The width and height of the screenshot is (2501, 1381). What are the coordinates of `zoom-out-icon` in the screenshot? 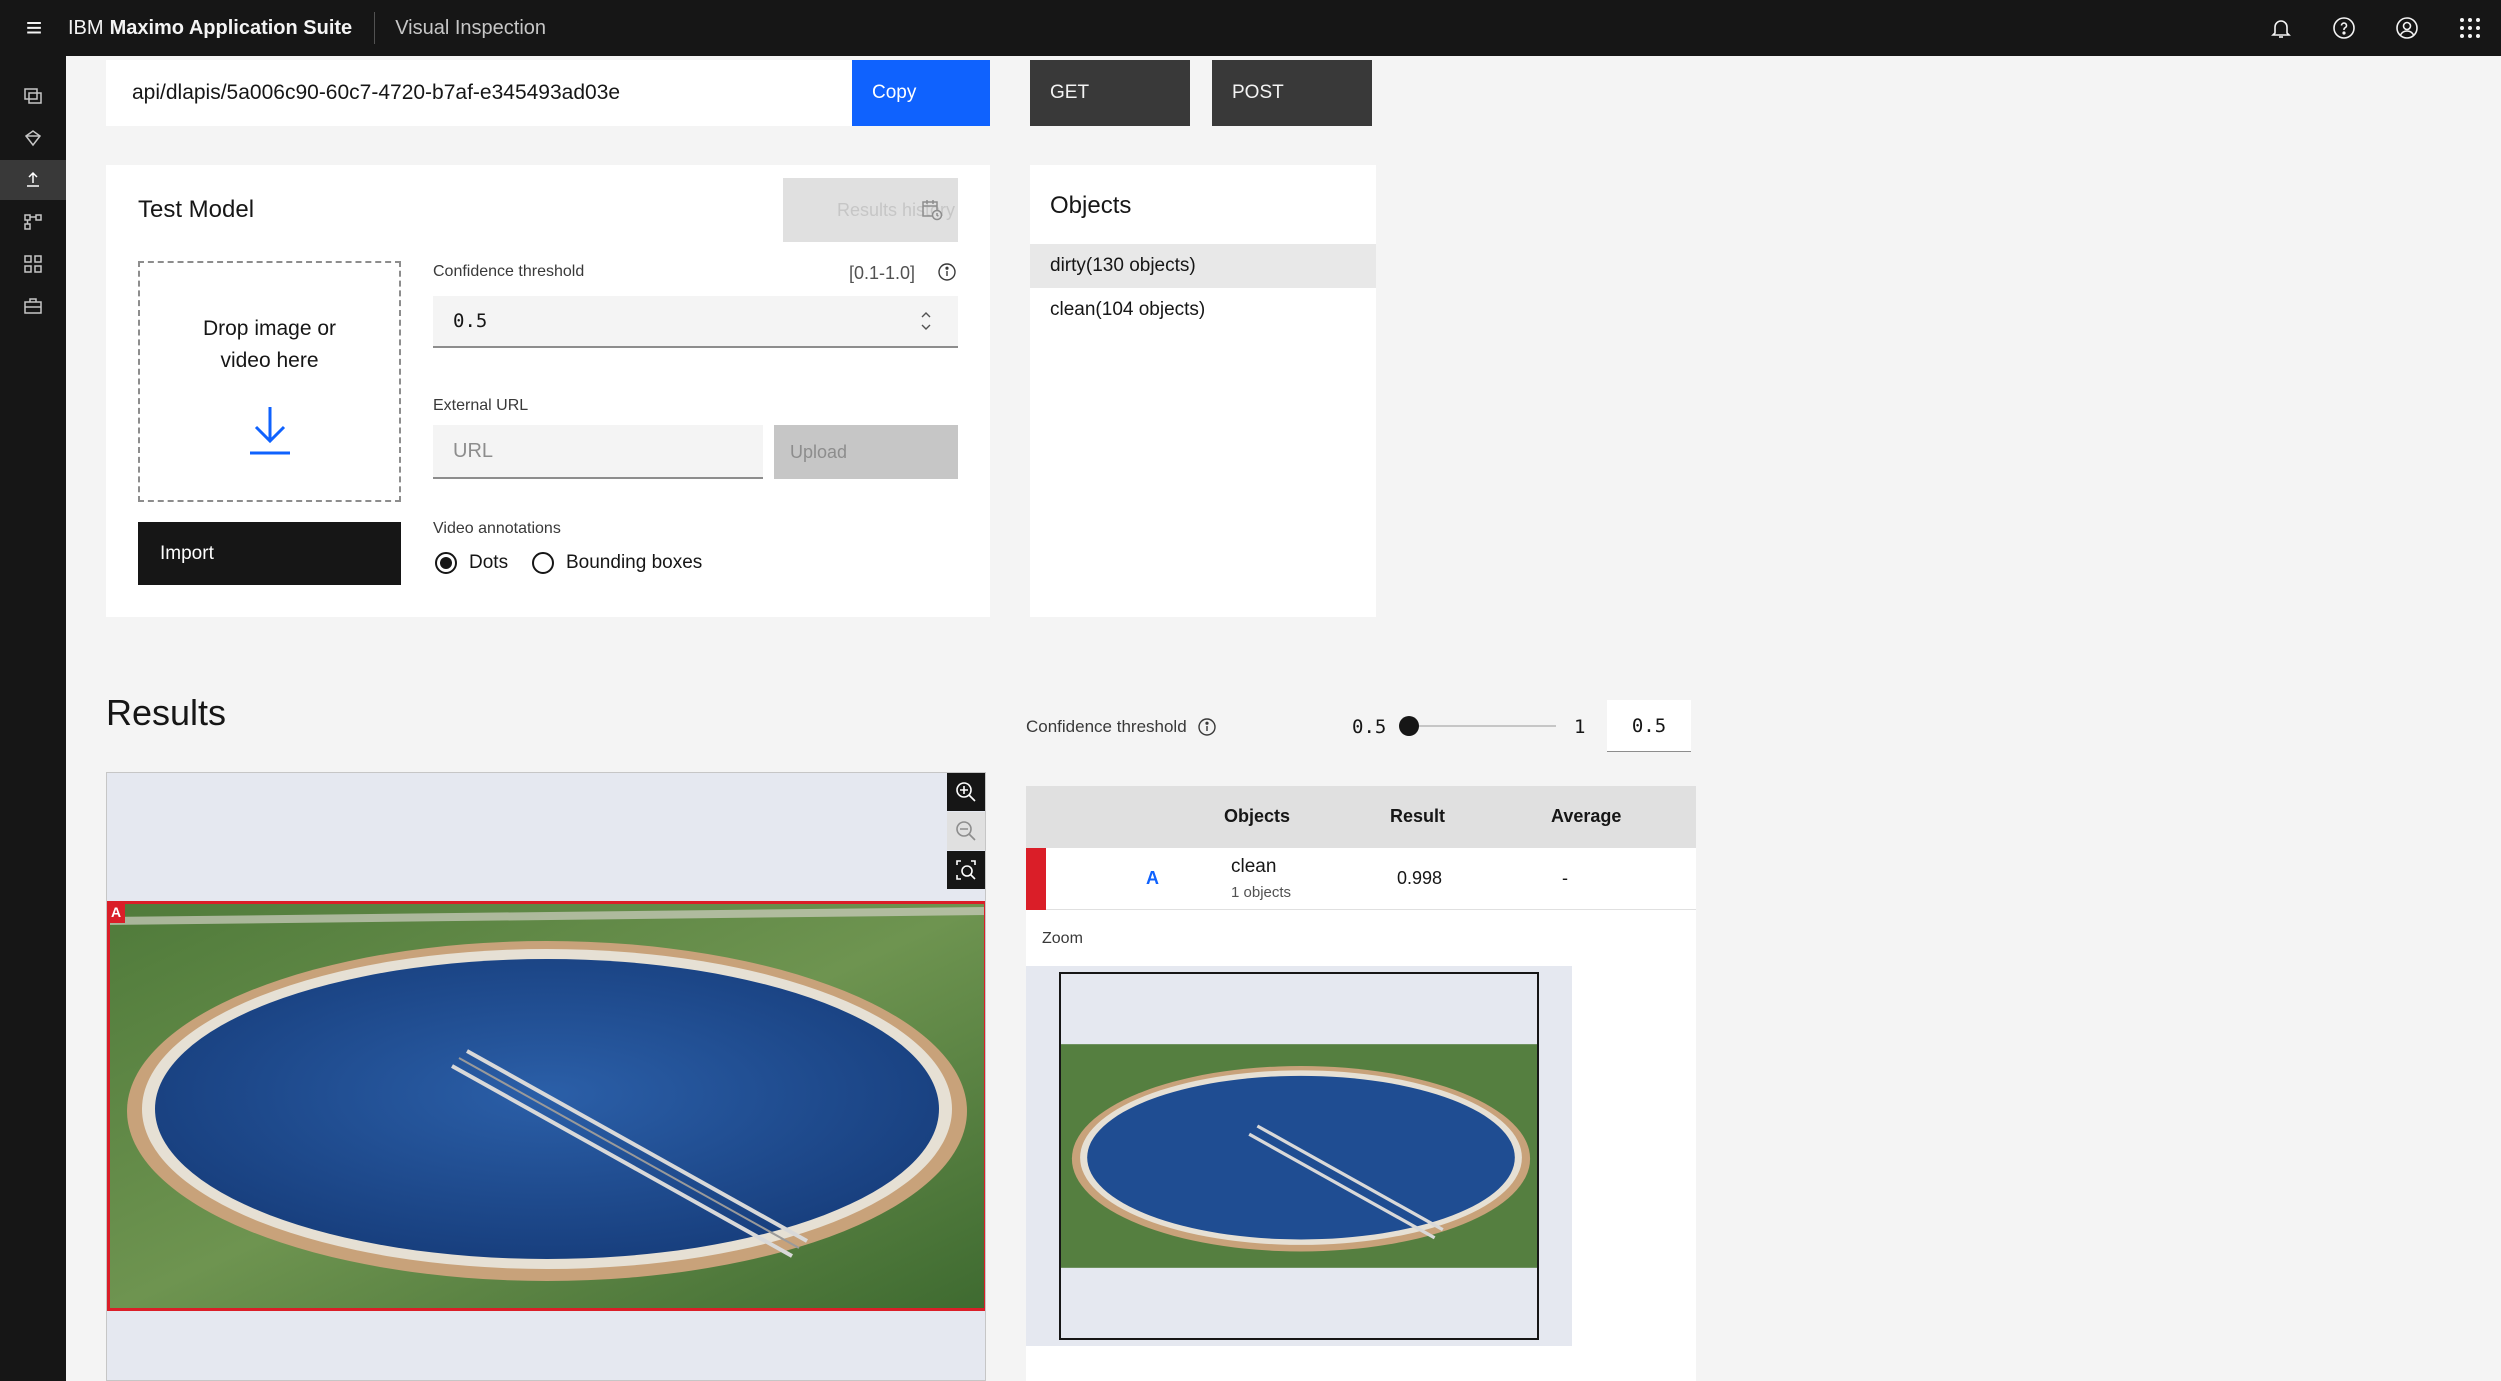 It's located at (966, 831).